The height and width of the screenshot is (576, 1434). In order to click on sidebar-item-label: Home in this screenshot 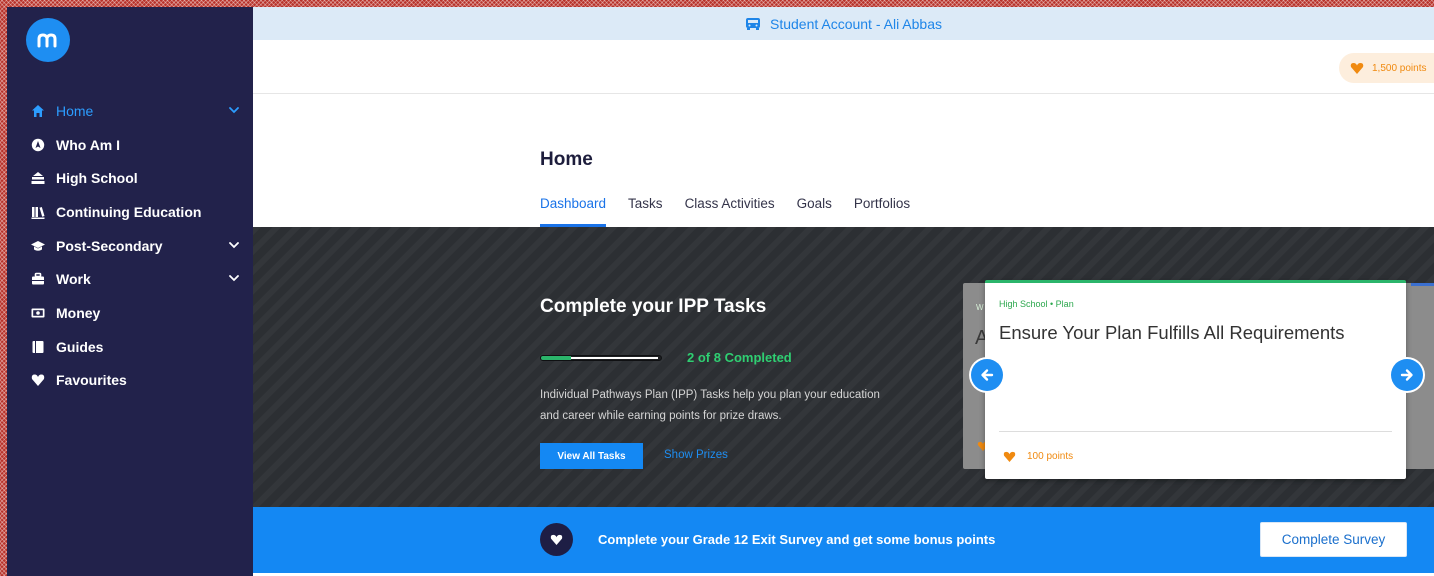, I will do `click(75, 110)`.